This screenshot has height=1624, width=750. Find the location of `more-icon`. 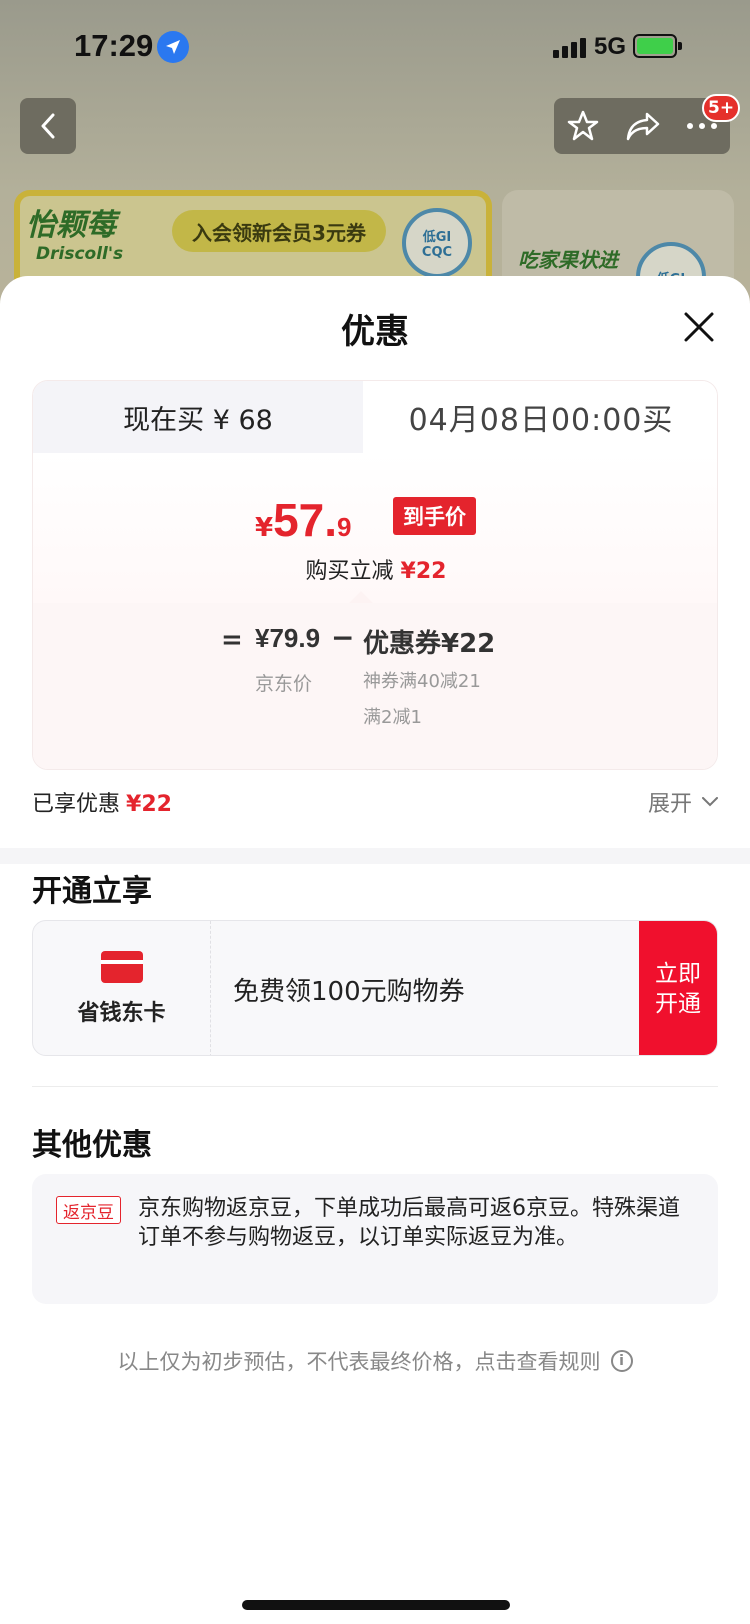

more-icon is located at coordinates (702, 126).